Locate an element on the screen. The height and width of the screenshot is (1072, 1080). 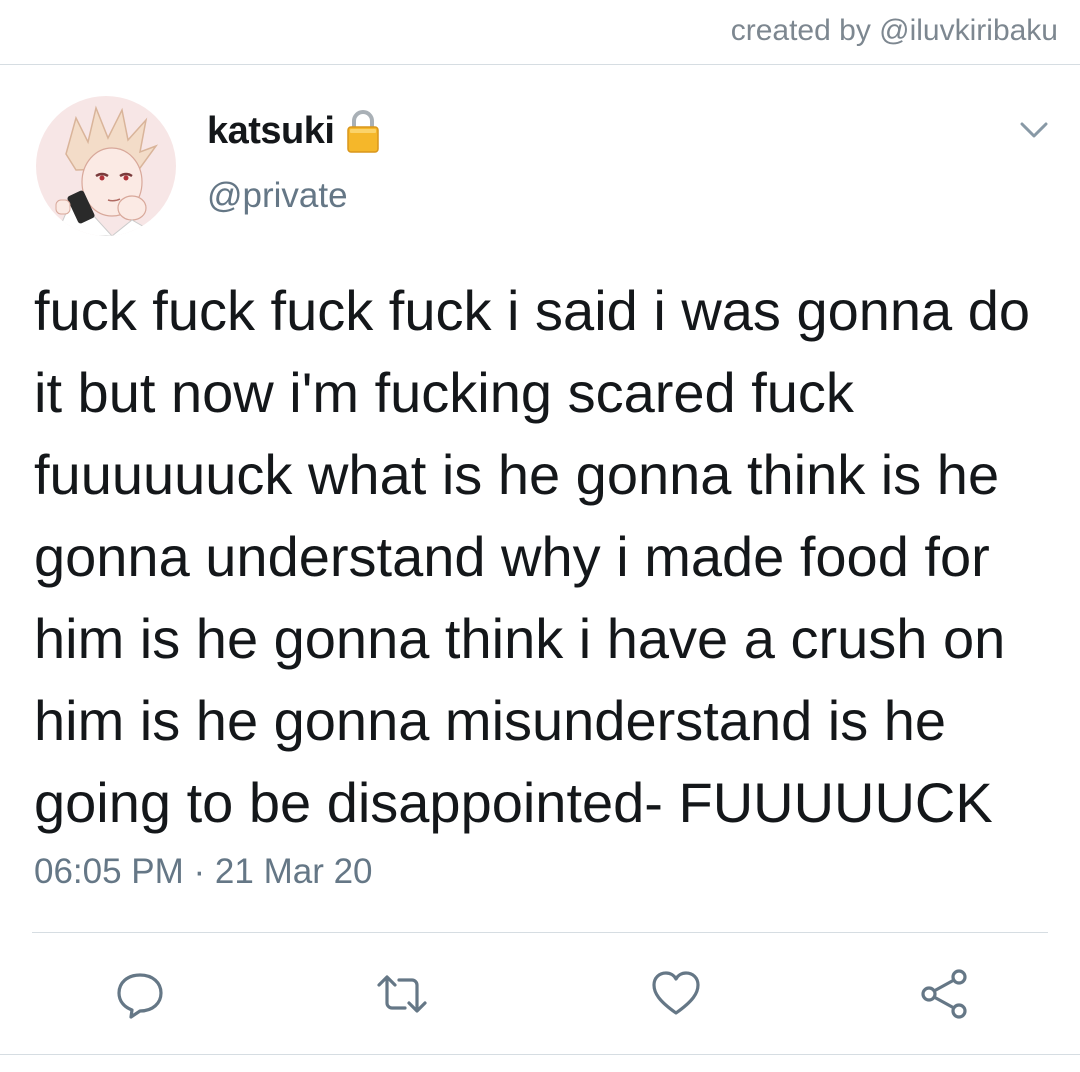
avatar is located at coordinates (106, 166).